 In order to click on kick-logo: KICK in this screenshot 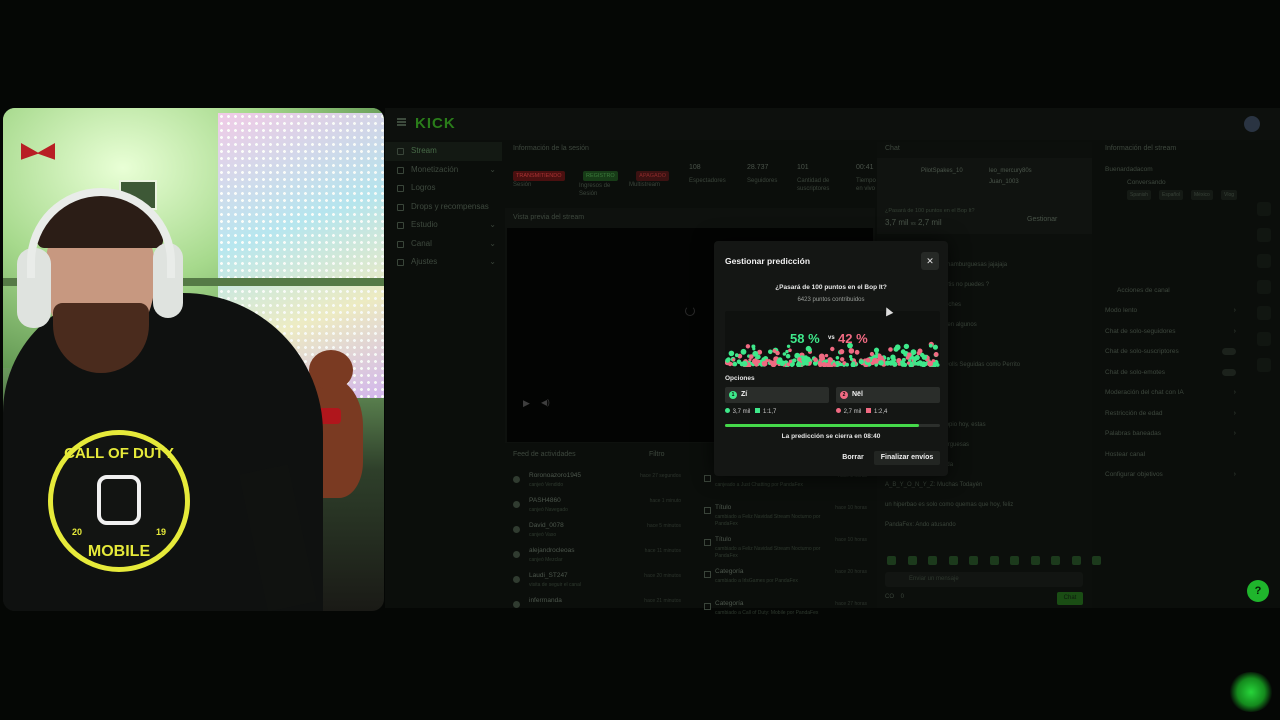, I will do `click(435, 123)`.